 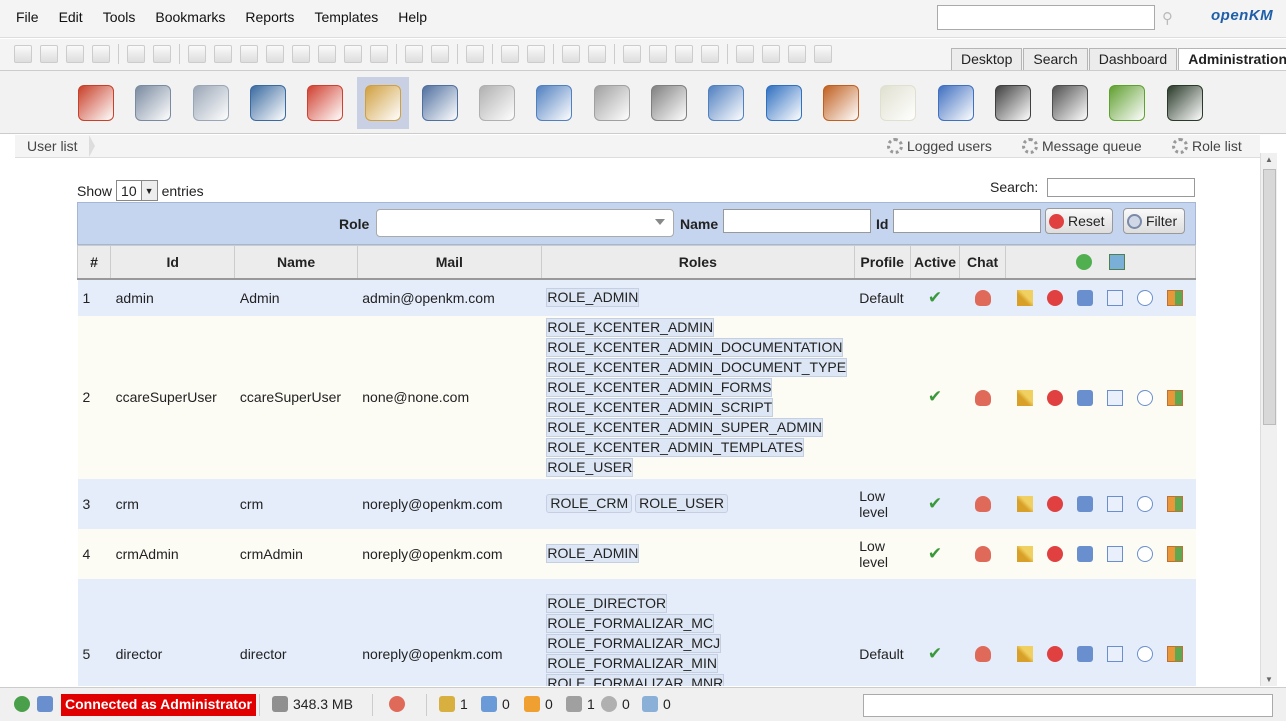 What do you see at coordinates (745, 54) in the screenshot?
I see `back-icon` at bounding box center [745, 54].